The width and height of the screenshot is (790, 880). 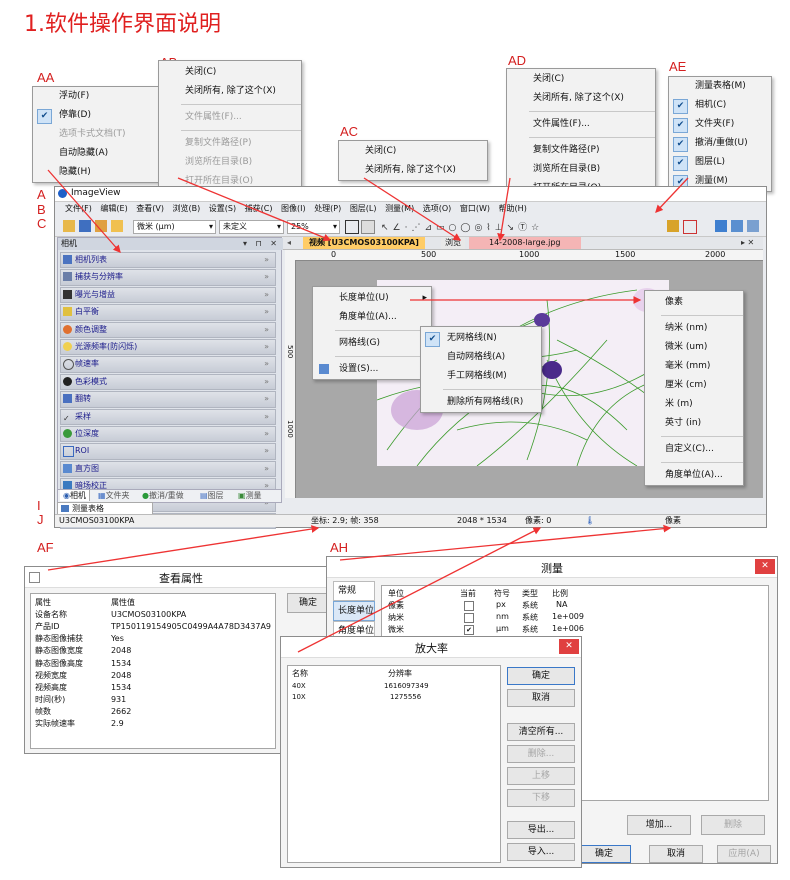 I want to click on arrow-ag, so click(x=419, y=590).